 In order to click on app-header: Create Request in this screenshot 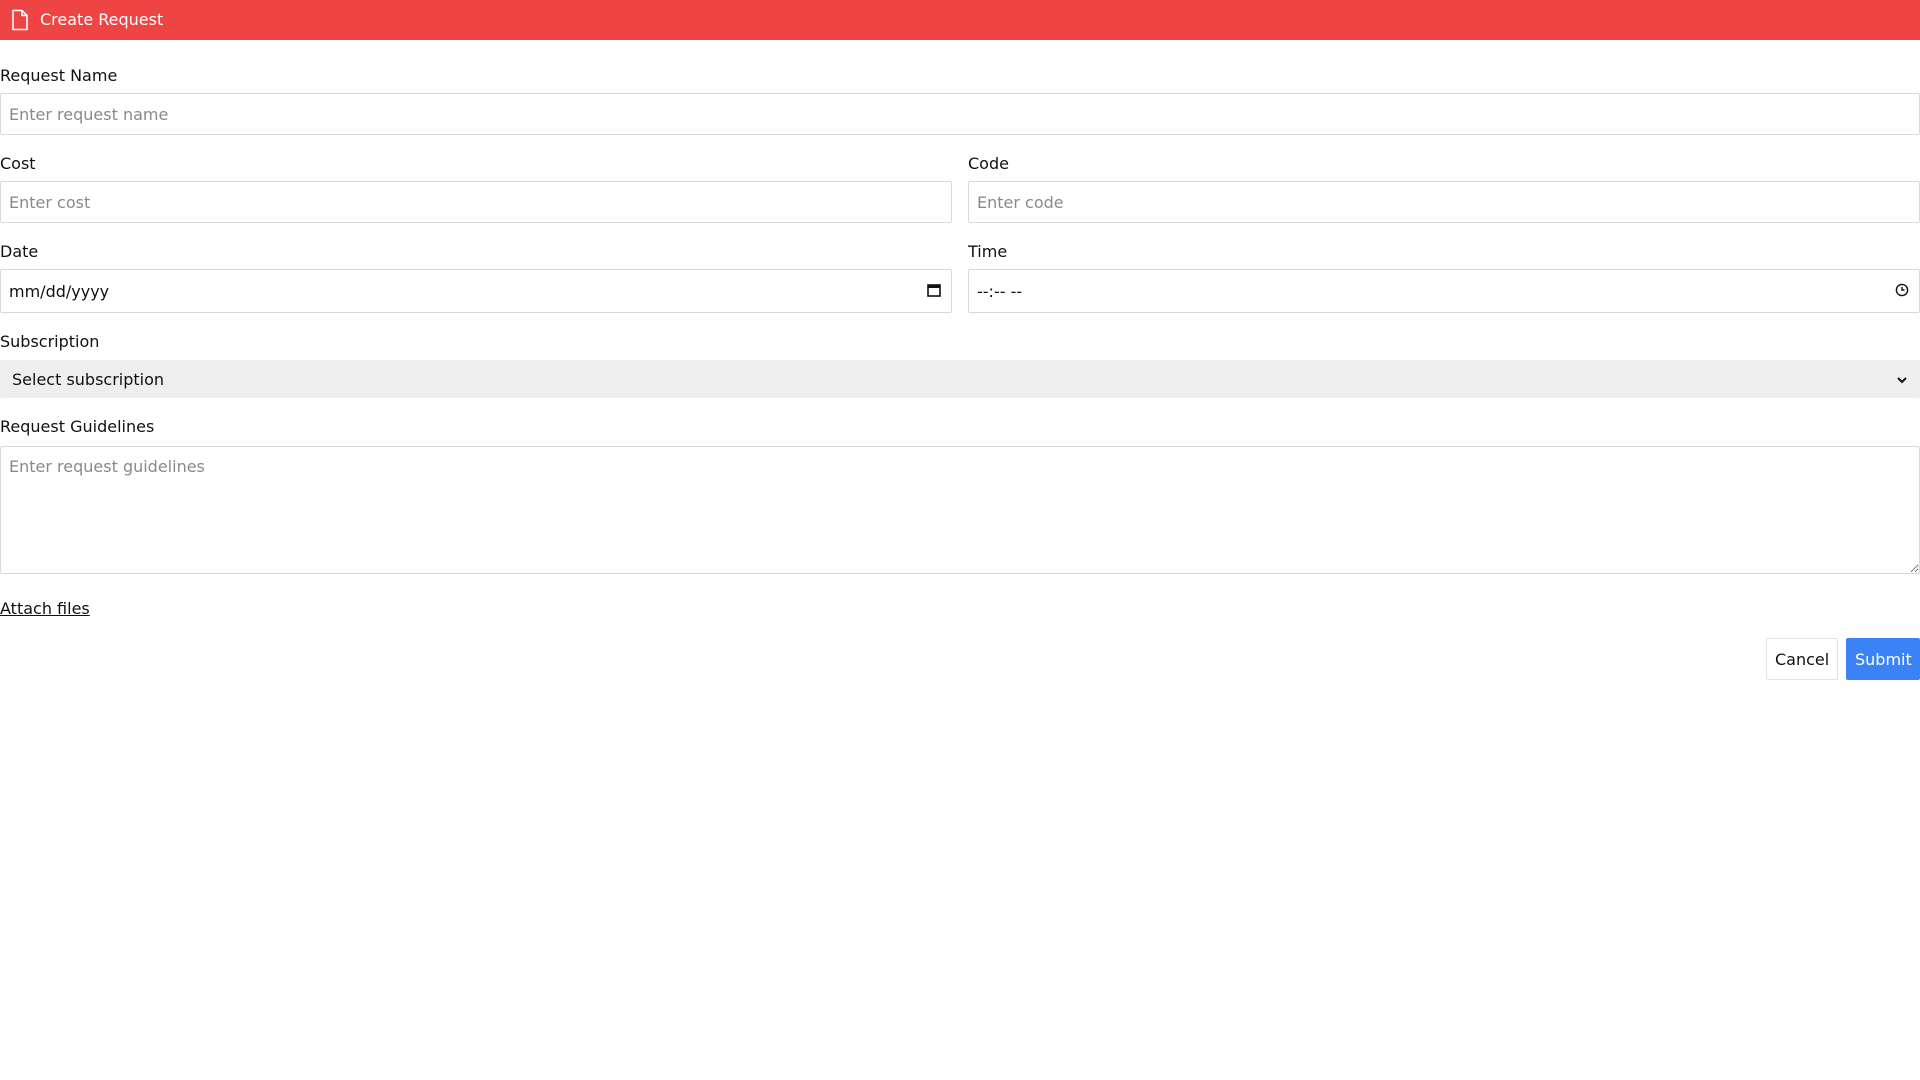, I will do `click(960, 20)`.